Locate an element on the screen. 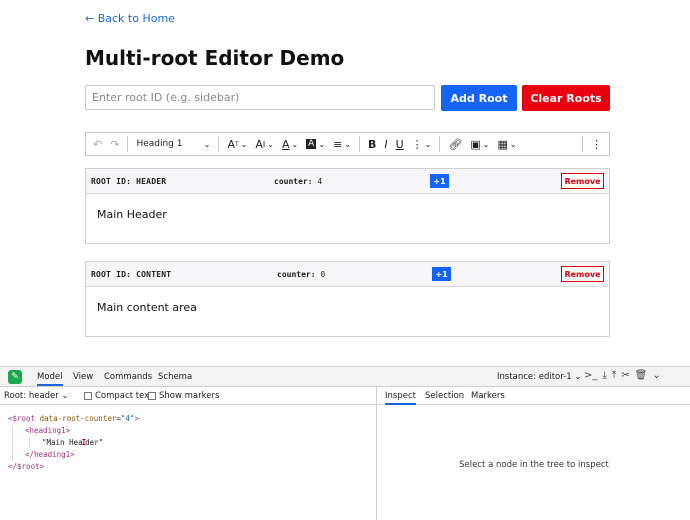  tab-markers: Markers is located at coordinates (488, 396).